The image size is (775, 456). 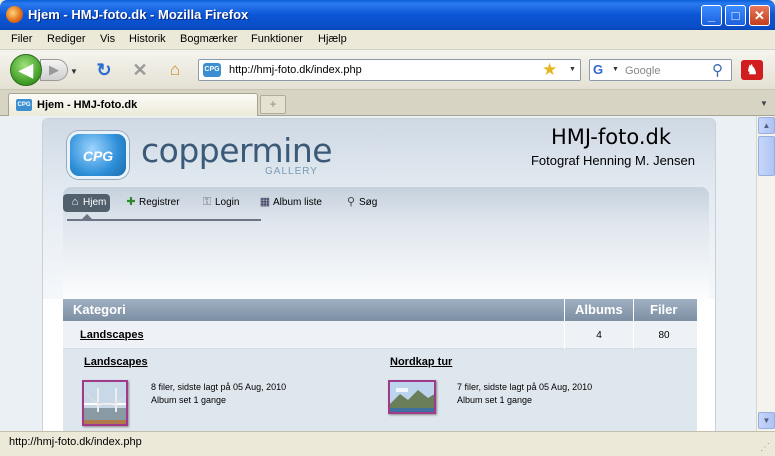 What do you see at coordinates (116, 362) in the screenshot?
I see `album-link-landscapes: Landscapes` at bounding box center [116, 362].